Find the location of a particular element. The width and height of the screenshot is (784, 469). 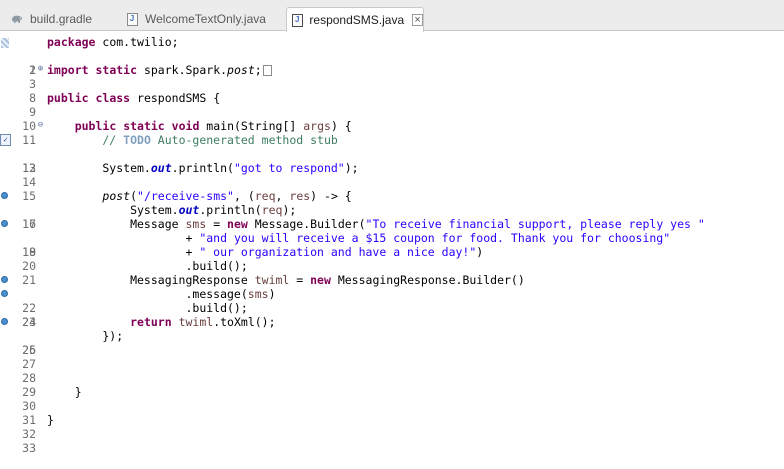

code-line: 26 }); is located at coordinates (392, 343).